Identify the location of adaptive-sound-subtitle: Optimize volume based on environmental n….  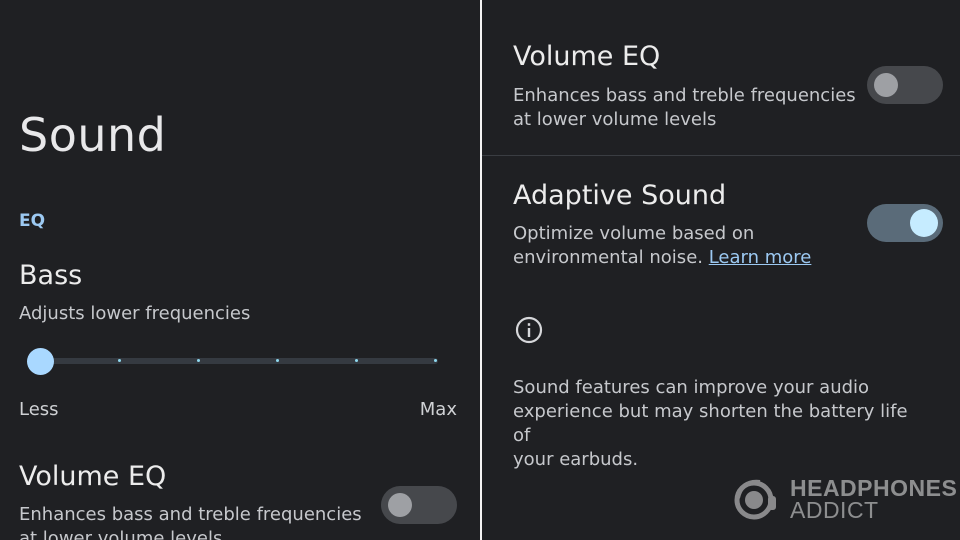
(662, 246).